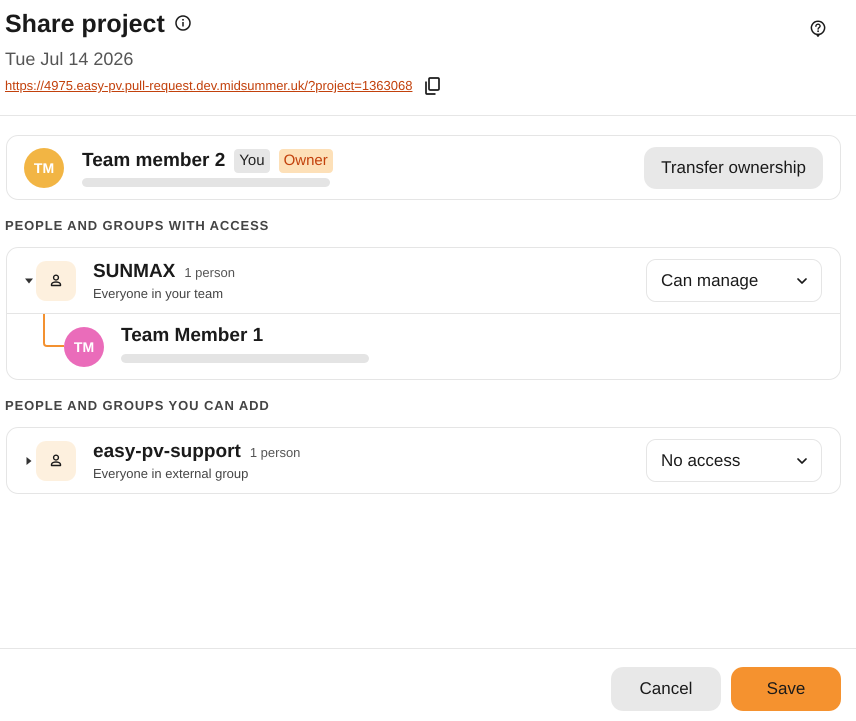  Describe the element at coordinates (134, 272) in the screenshot. I see `group-name: SUNMAX` at that location.